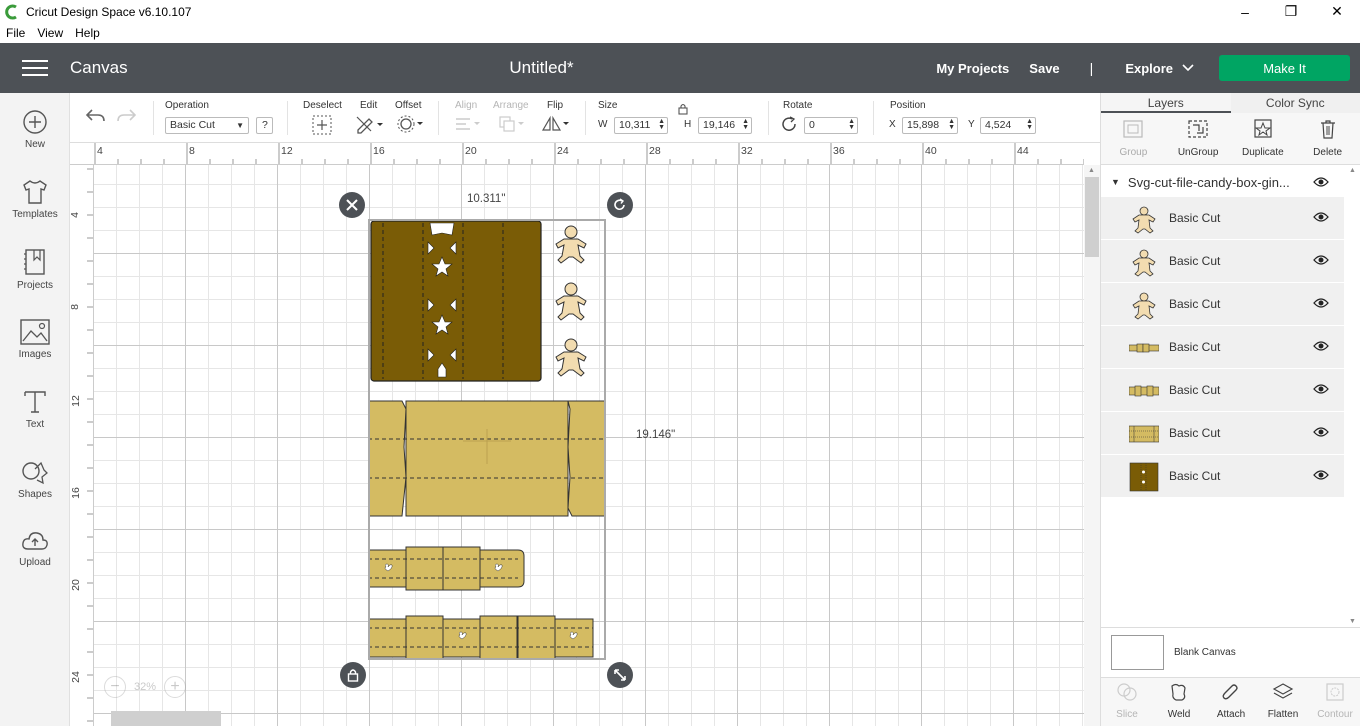 The image size is (1360, 726). What do you see at coordinates (322, 125) in the screenshot?
I see `deselect-icon` at bounding box center [322, 125].